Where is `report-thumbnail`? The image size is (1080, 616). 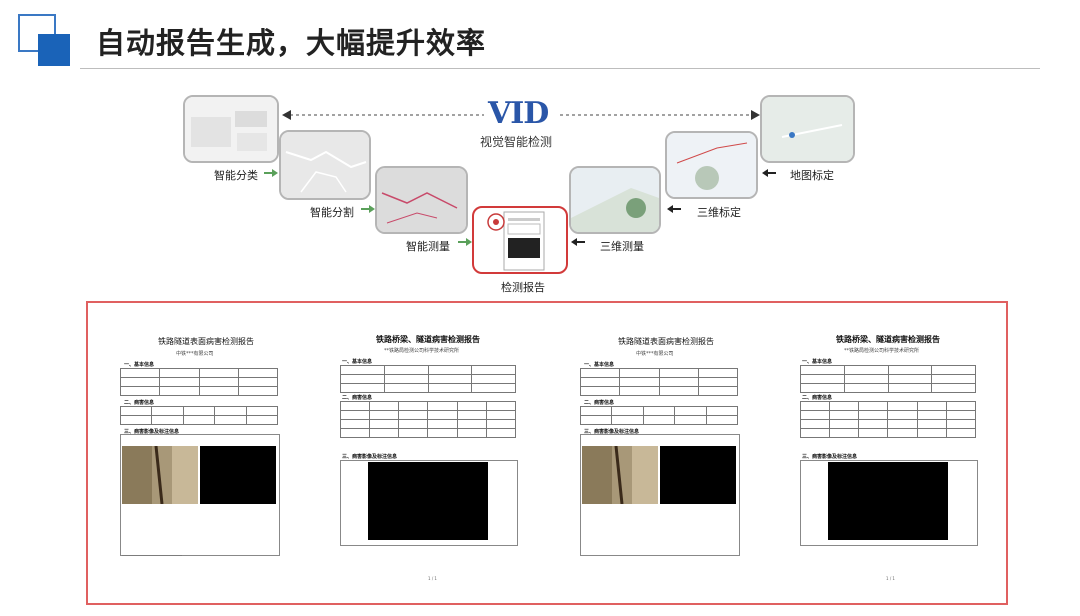
report-thumbnail is located at coordinates (520, 240).